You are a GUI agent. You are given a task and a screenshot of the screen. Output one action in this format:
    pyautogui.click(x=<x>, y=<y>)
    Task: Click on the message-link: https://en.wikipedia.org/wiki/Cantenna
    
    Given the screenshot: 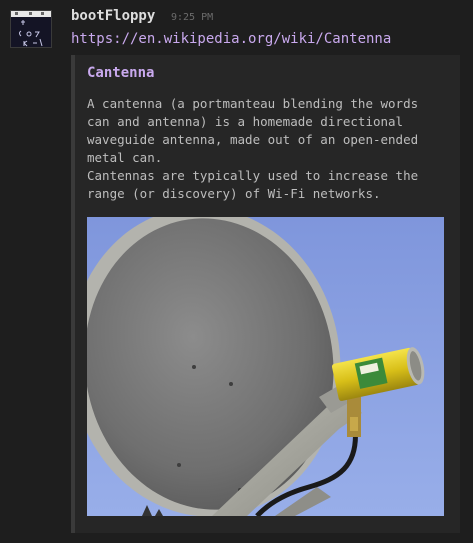 What is the action you would take?
    pyautogui.click(x=231, y=39)
    